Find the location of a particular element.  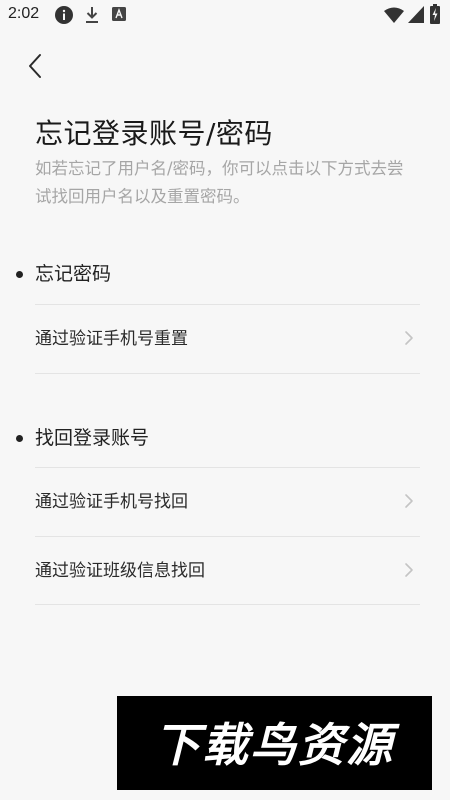

info-icon is located at coordinates (64, 15).